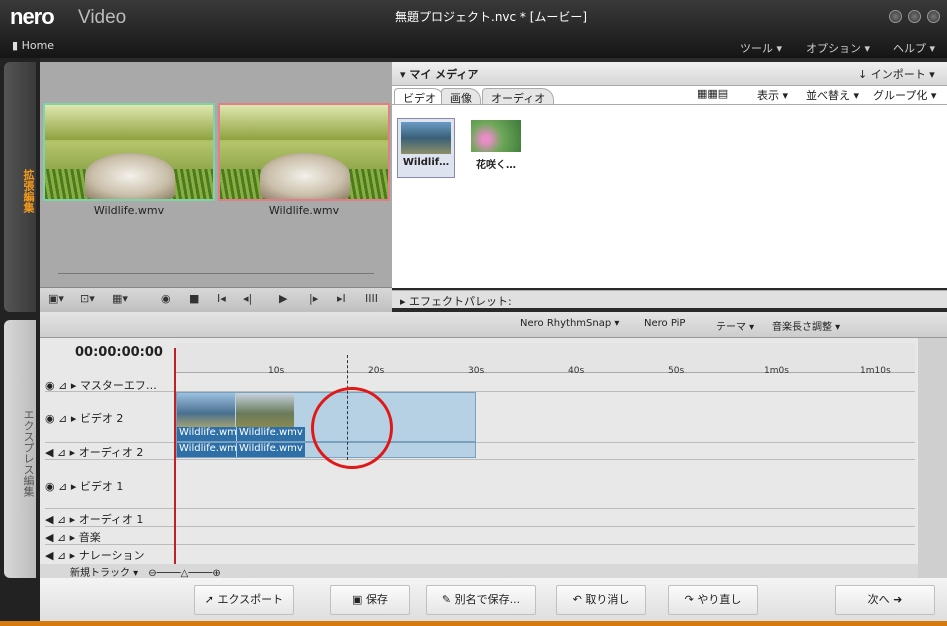 The image size is (947, 626). Describe the element at coordinates (719, 599) in the screenshot. I see `redo-label: やり直し` at that location.